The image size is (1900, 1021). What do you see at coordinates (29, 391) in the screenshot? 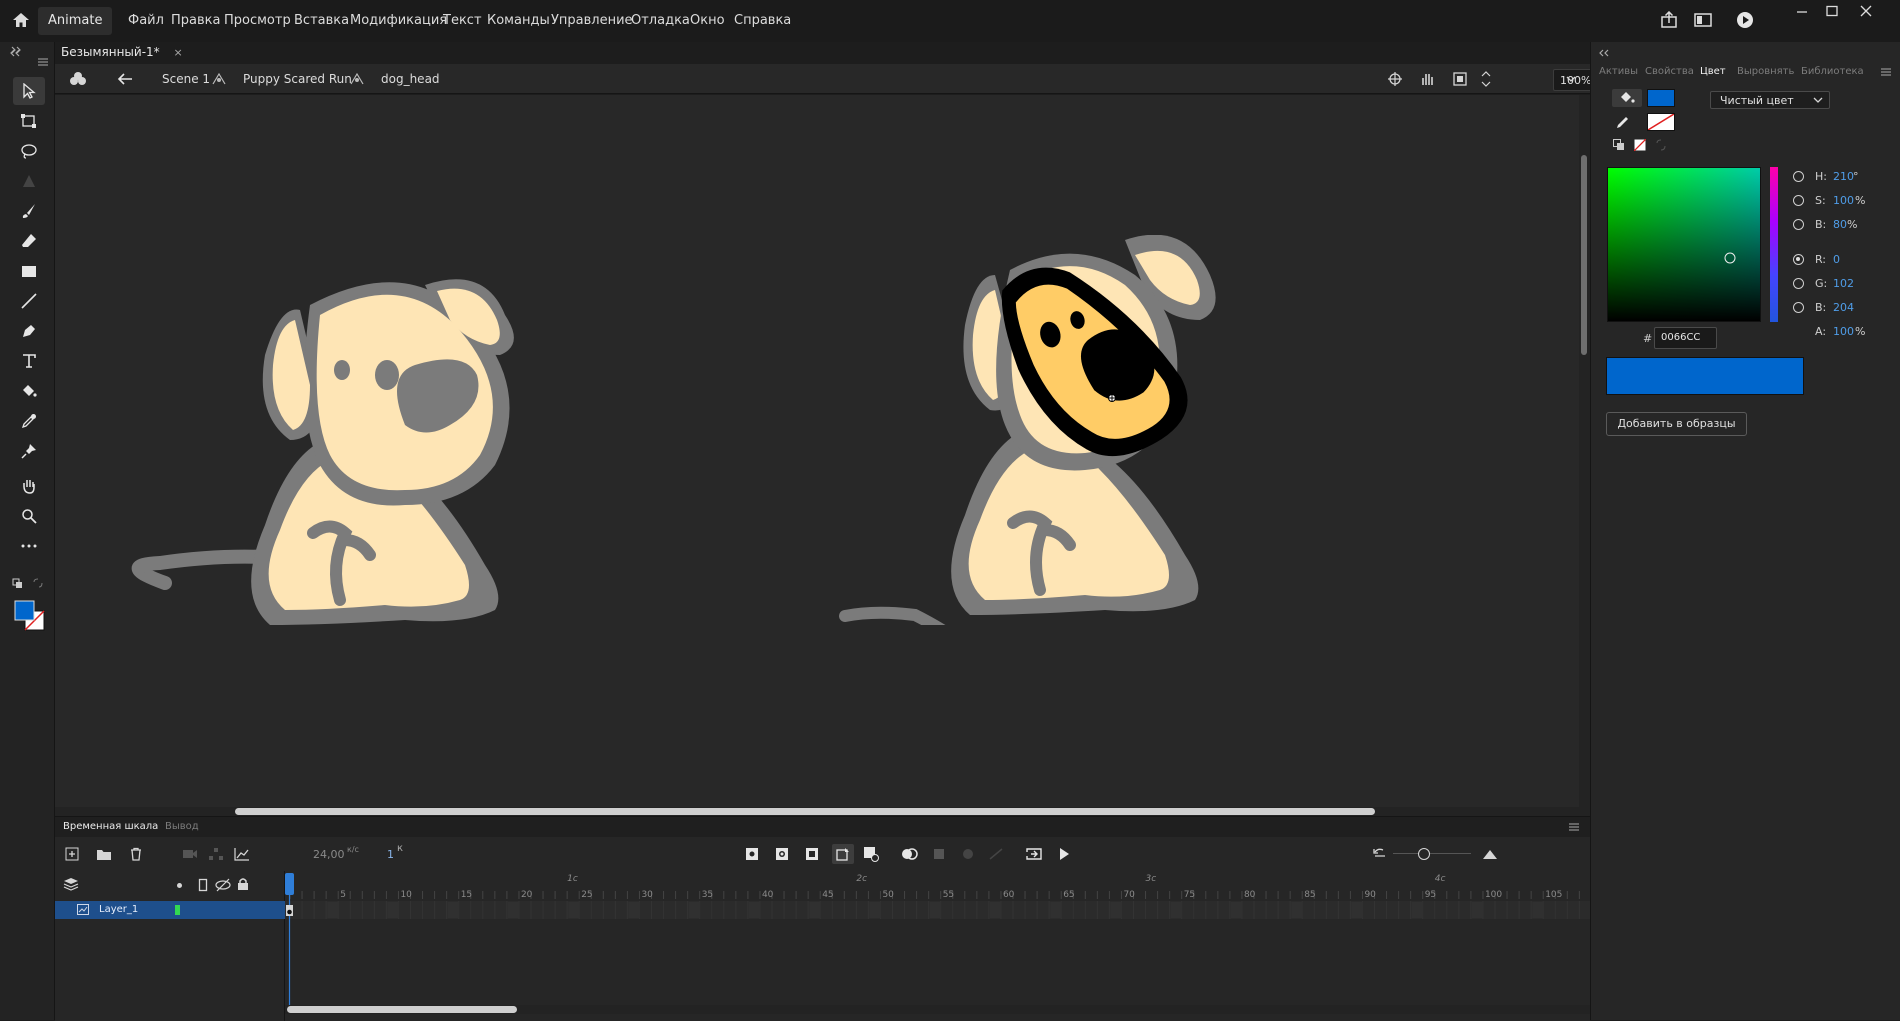
I see `paint-bucket-tool-icon` at bounding box center [29, 391].